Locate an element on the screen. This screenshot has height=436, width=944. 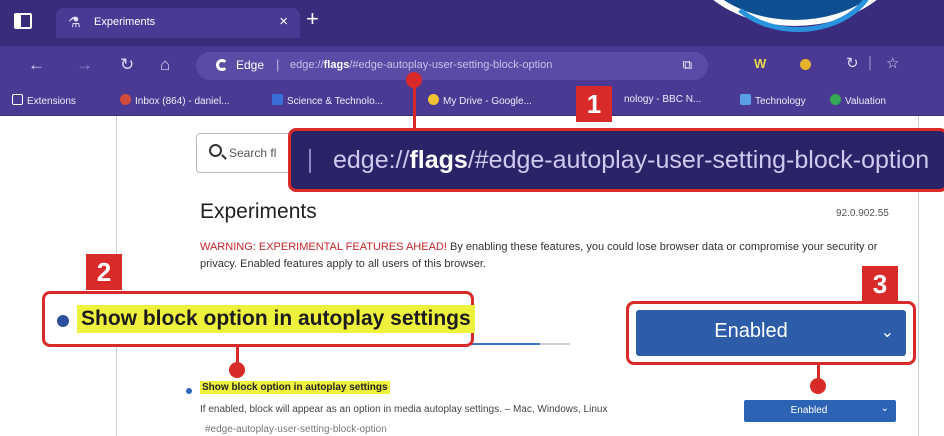
favorite-extensions: Extensions is located at coordinates (44, 100).